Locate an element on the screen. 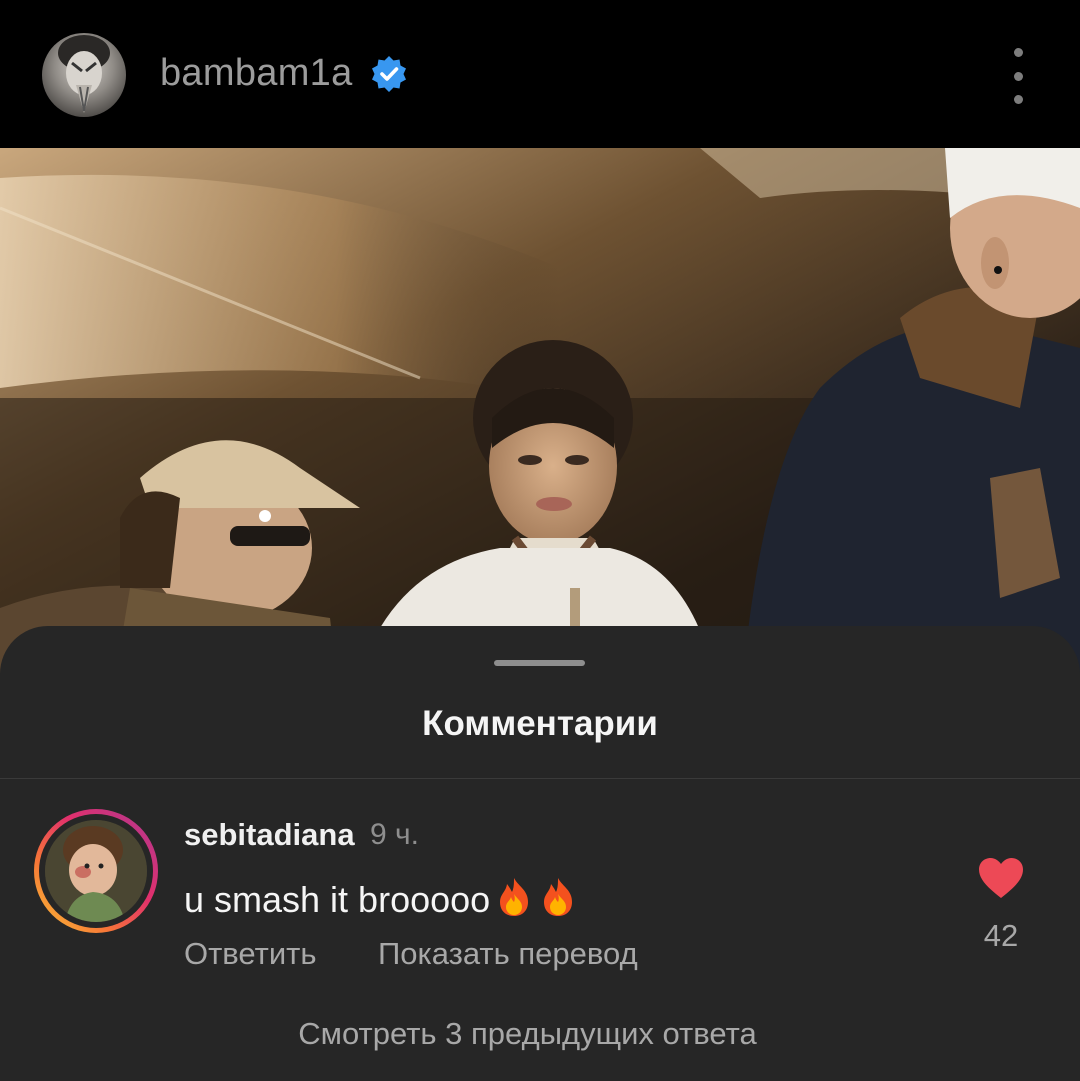 The width and height of the screenshot is (1080, 1081). post-header: bambam1a is located at coordinates (540, 74).